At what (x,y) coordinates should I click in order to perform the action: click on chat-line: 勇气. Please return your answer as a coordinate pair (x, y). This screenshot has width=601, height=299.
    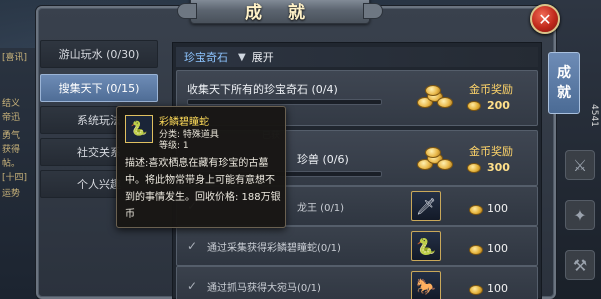
    Looking at the image, I should click on (11, 136).